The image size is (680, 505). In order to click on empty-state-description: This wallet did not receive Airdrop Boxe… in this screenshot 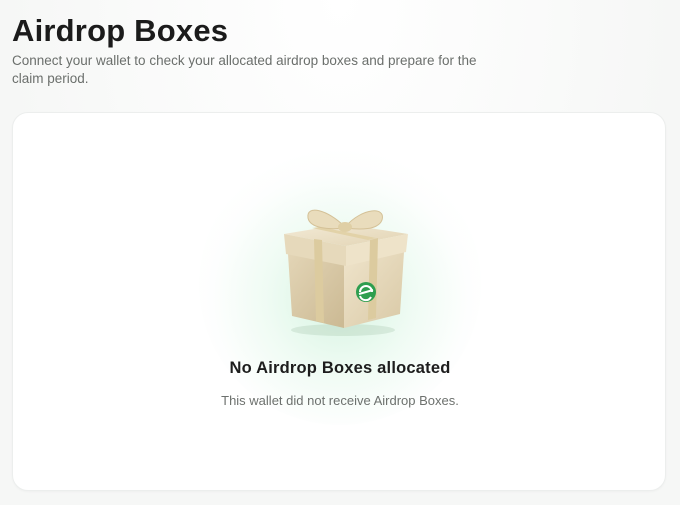, I will do `click(340, 400)`.